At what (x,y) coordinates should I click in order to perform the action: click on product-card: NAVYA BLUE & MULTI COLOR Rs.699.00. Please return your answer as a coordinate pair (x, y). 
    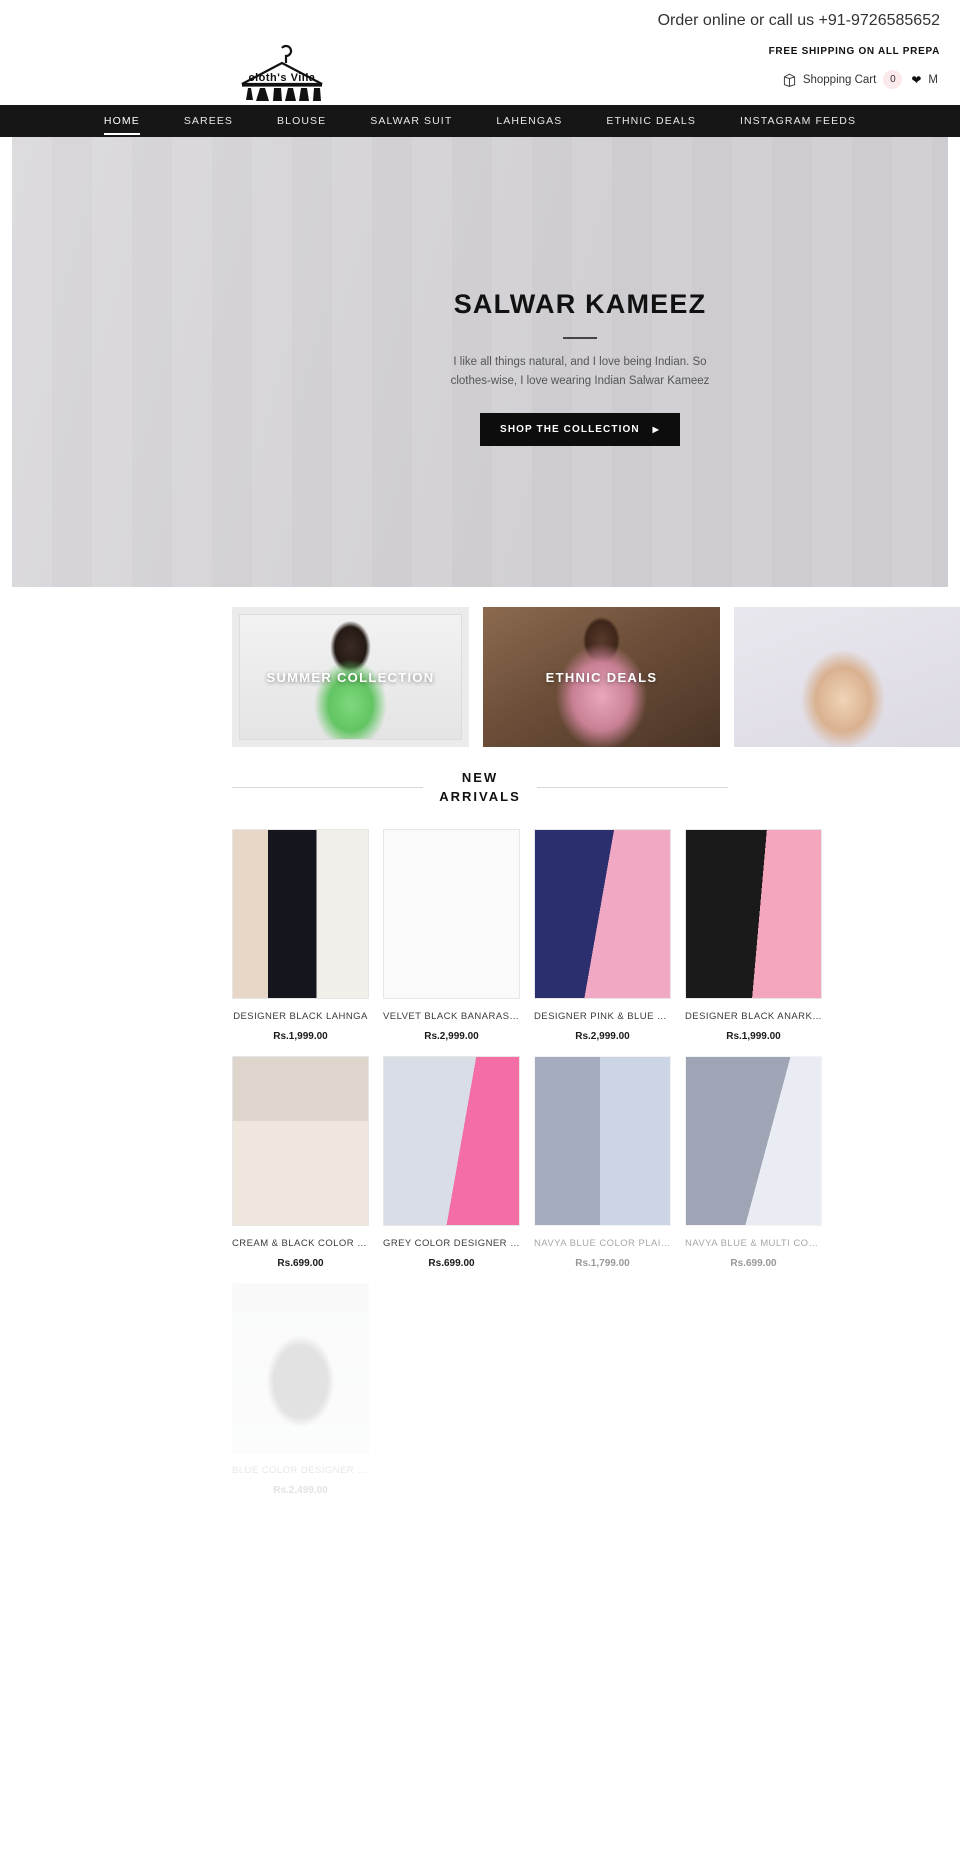
    Looking at the image, I should click on (753, 1162).